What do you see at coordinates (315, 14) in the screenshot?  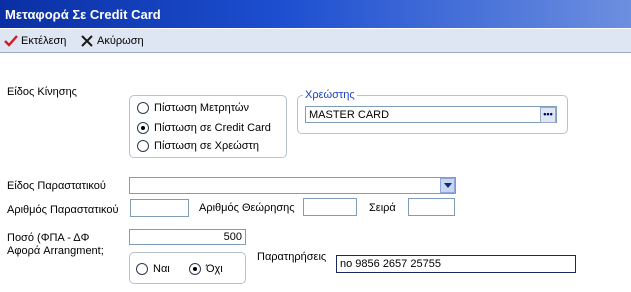 I see `window-title: Μεταφορά Σε Credit Card` at bounding box center [315, 14].